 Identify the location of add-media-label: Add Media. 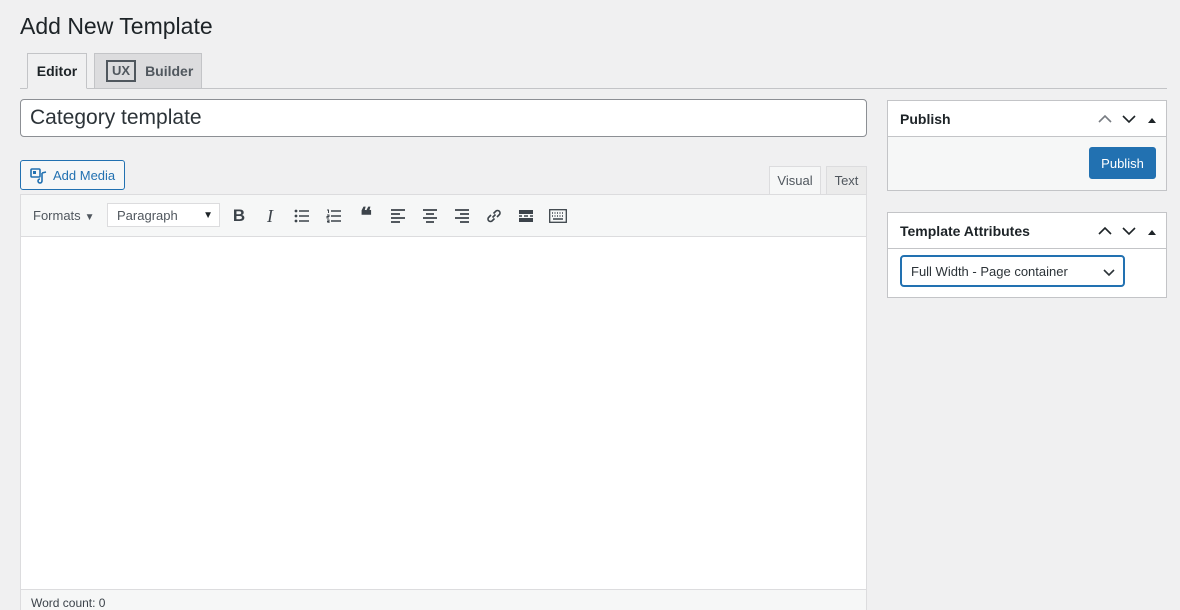
(84, 175).